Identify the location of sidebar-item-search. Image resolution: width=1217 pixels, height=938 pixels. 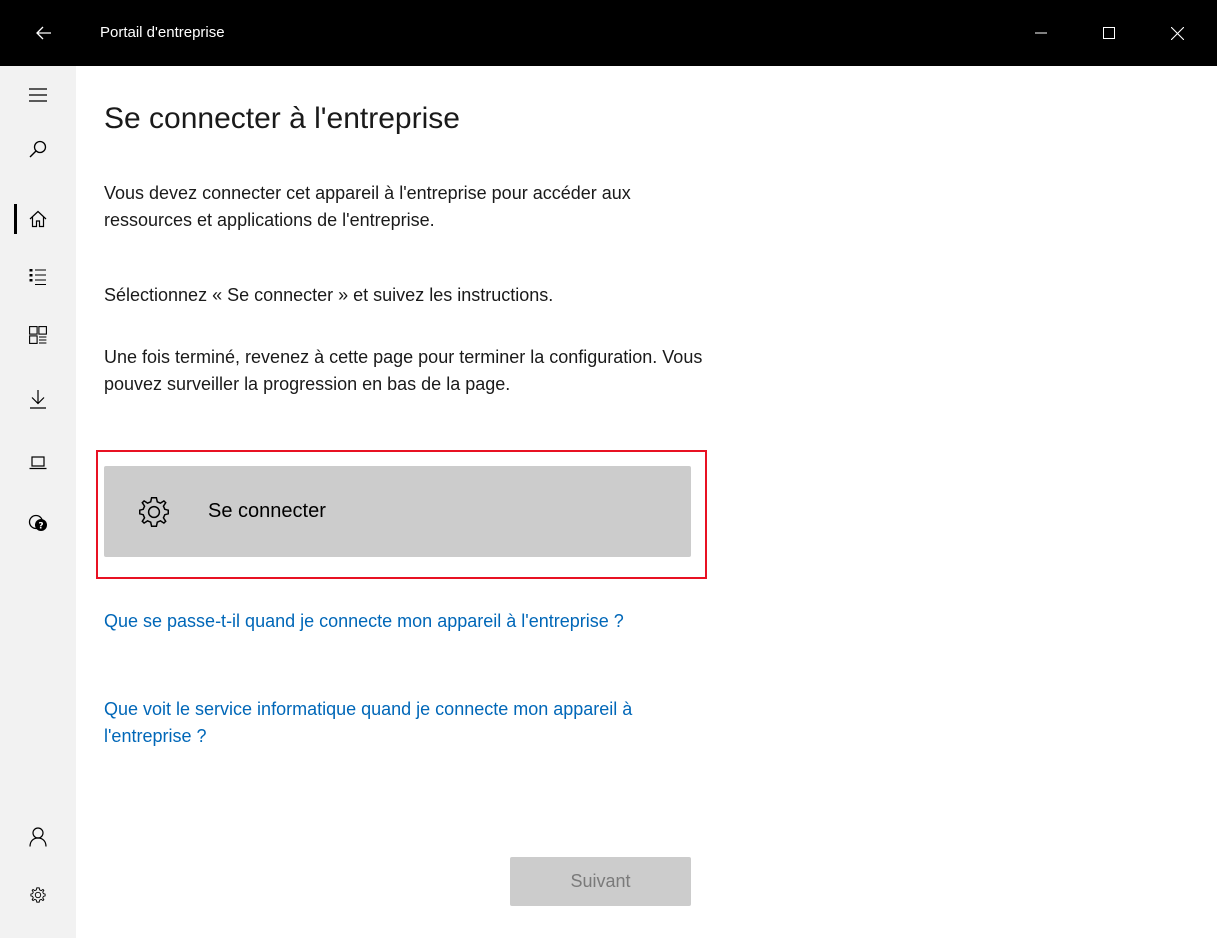
(38, 149).